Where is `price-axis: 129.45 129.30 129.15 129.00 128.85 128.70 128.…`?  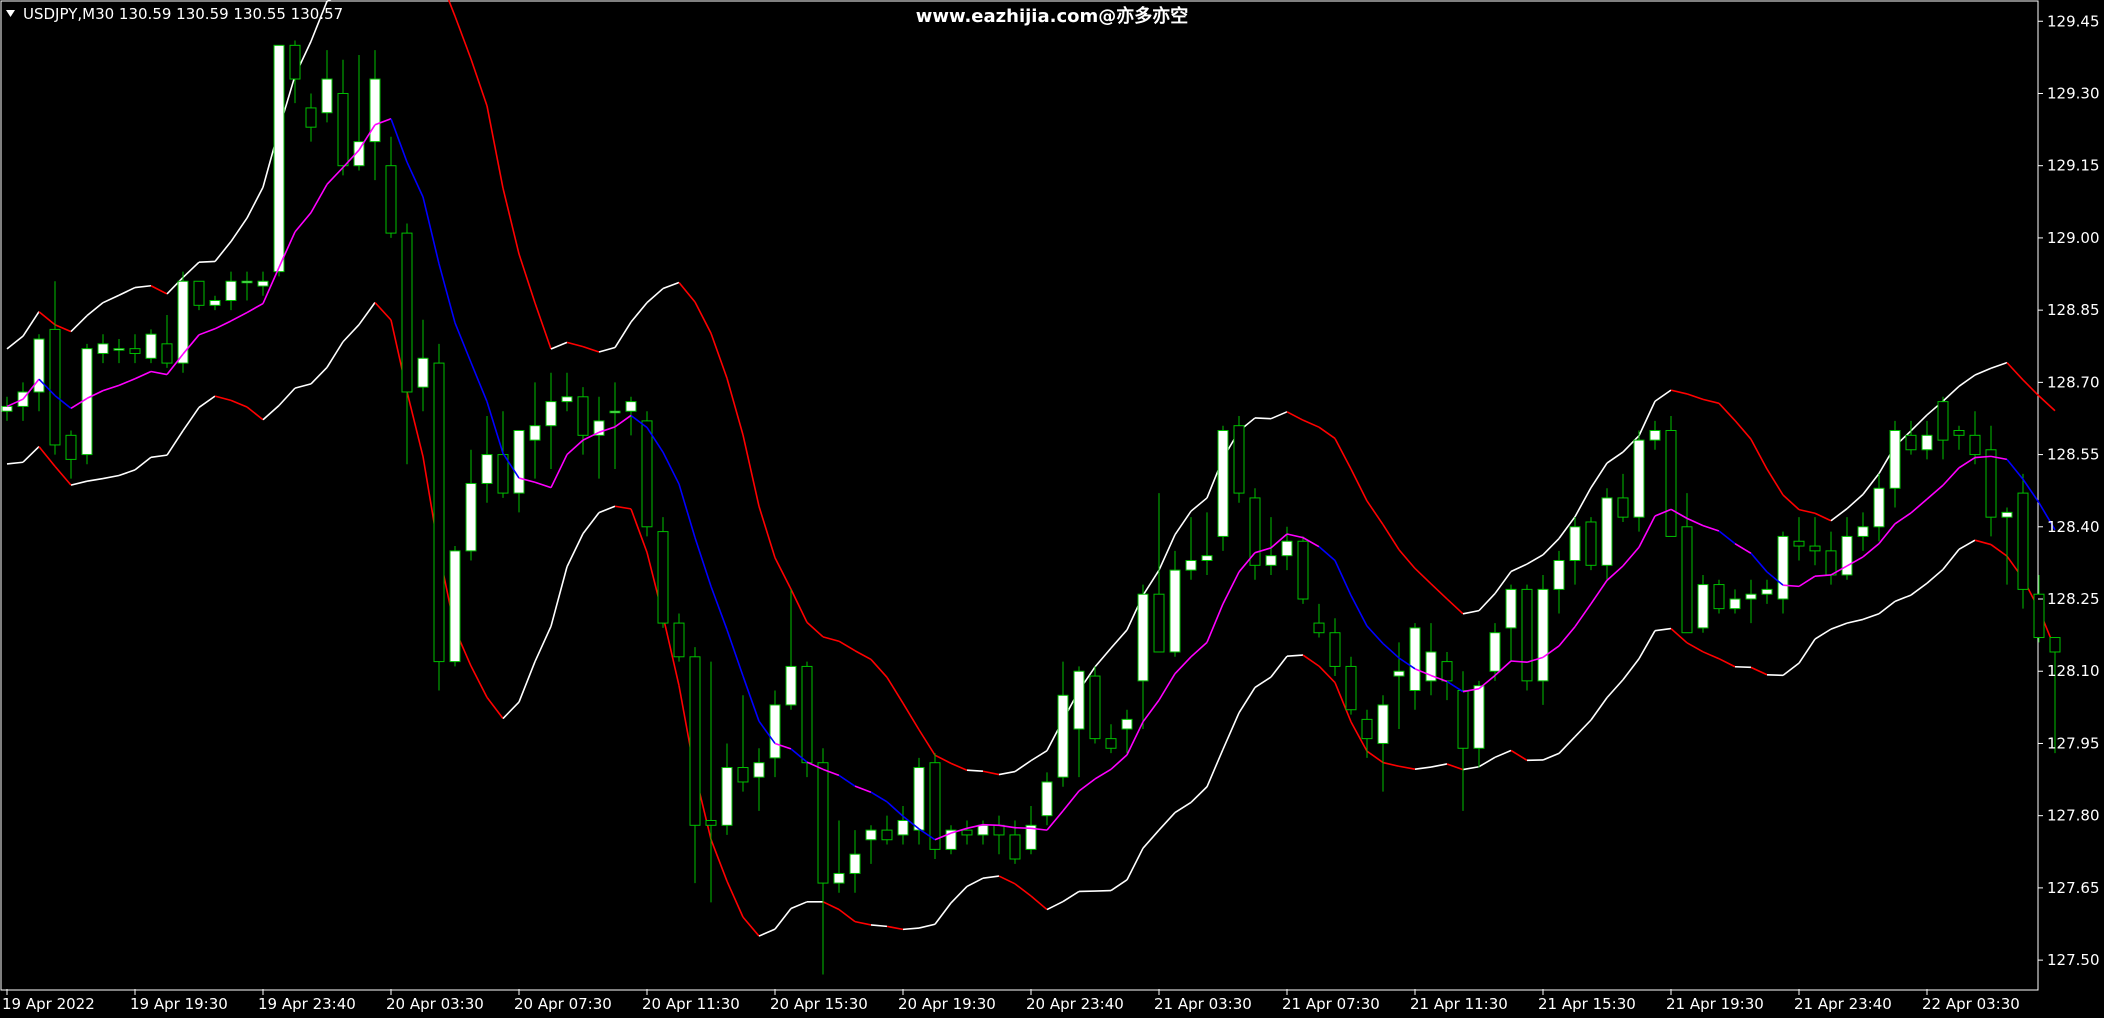 price-axis: 129.45 129.30 129.15 129.00 128.85 128.70 128.… is located at coordinates (2069, 490).